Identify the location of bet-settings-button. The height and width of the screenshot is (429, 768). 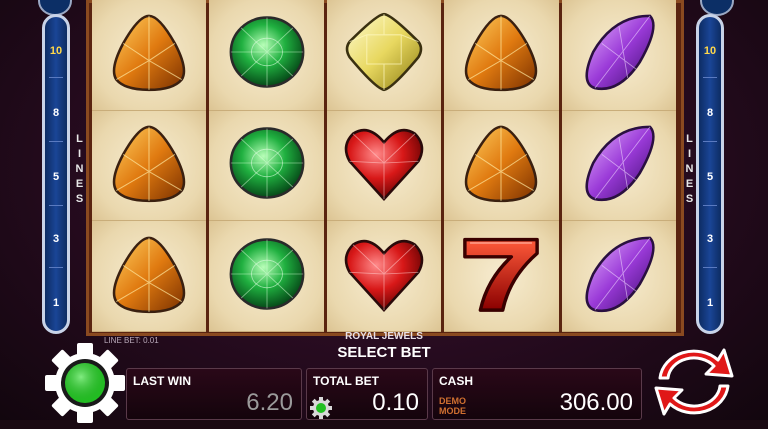
(321, 408).